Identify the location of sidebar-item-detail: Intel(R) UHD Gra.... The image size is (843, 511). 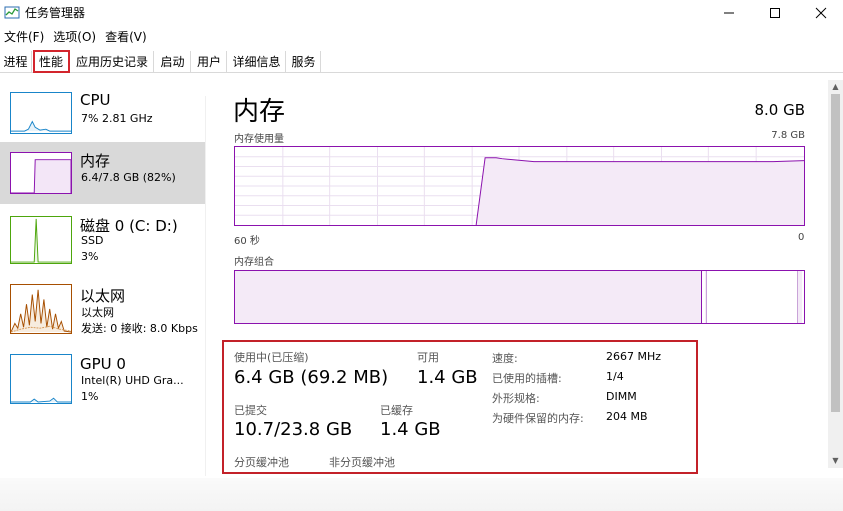
(132, 380).